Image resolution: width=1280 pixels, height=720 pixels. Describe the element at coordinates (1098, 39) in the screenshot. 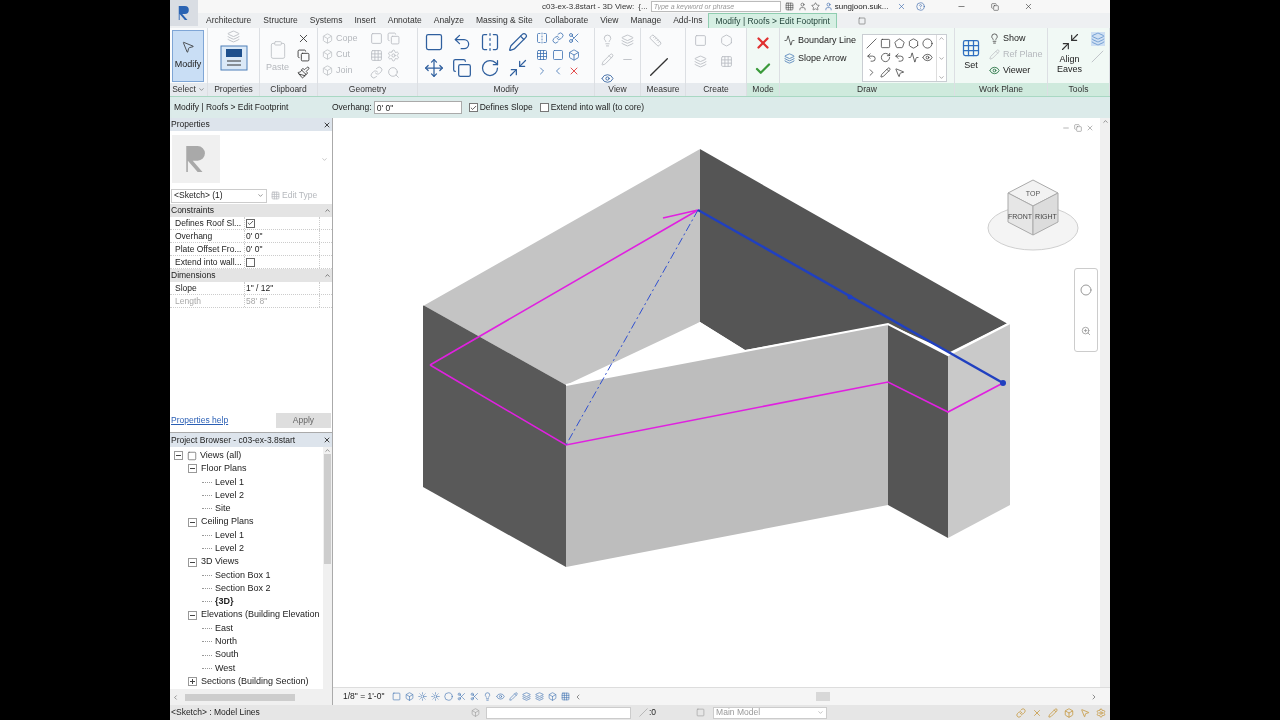

I see `layers-icon` at that location.